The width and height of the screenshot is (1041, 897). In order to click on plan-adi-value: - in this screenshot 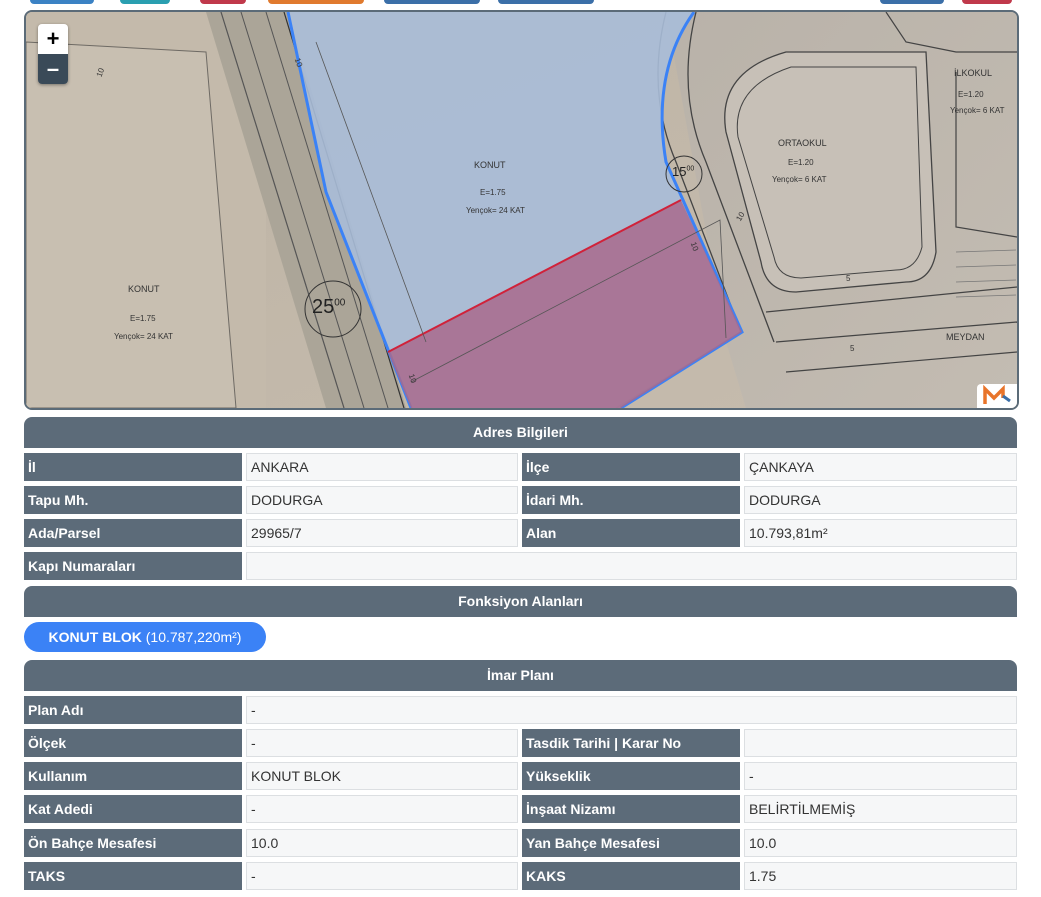, I will do `click(631, 710)`.